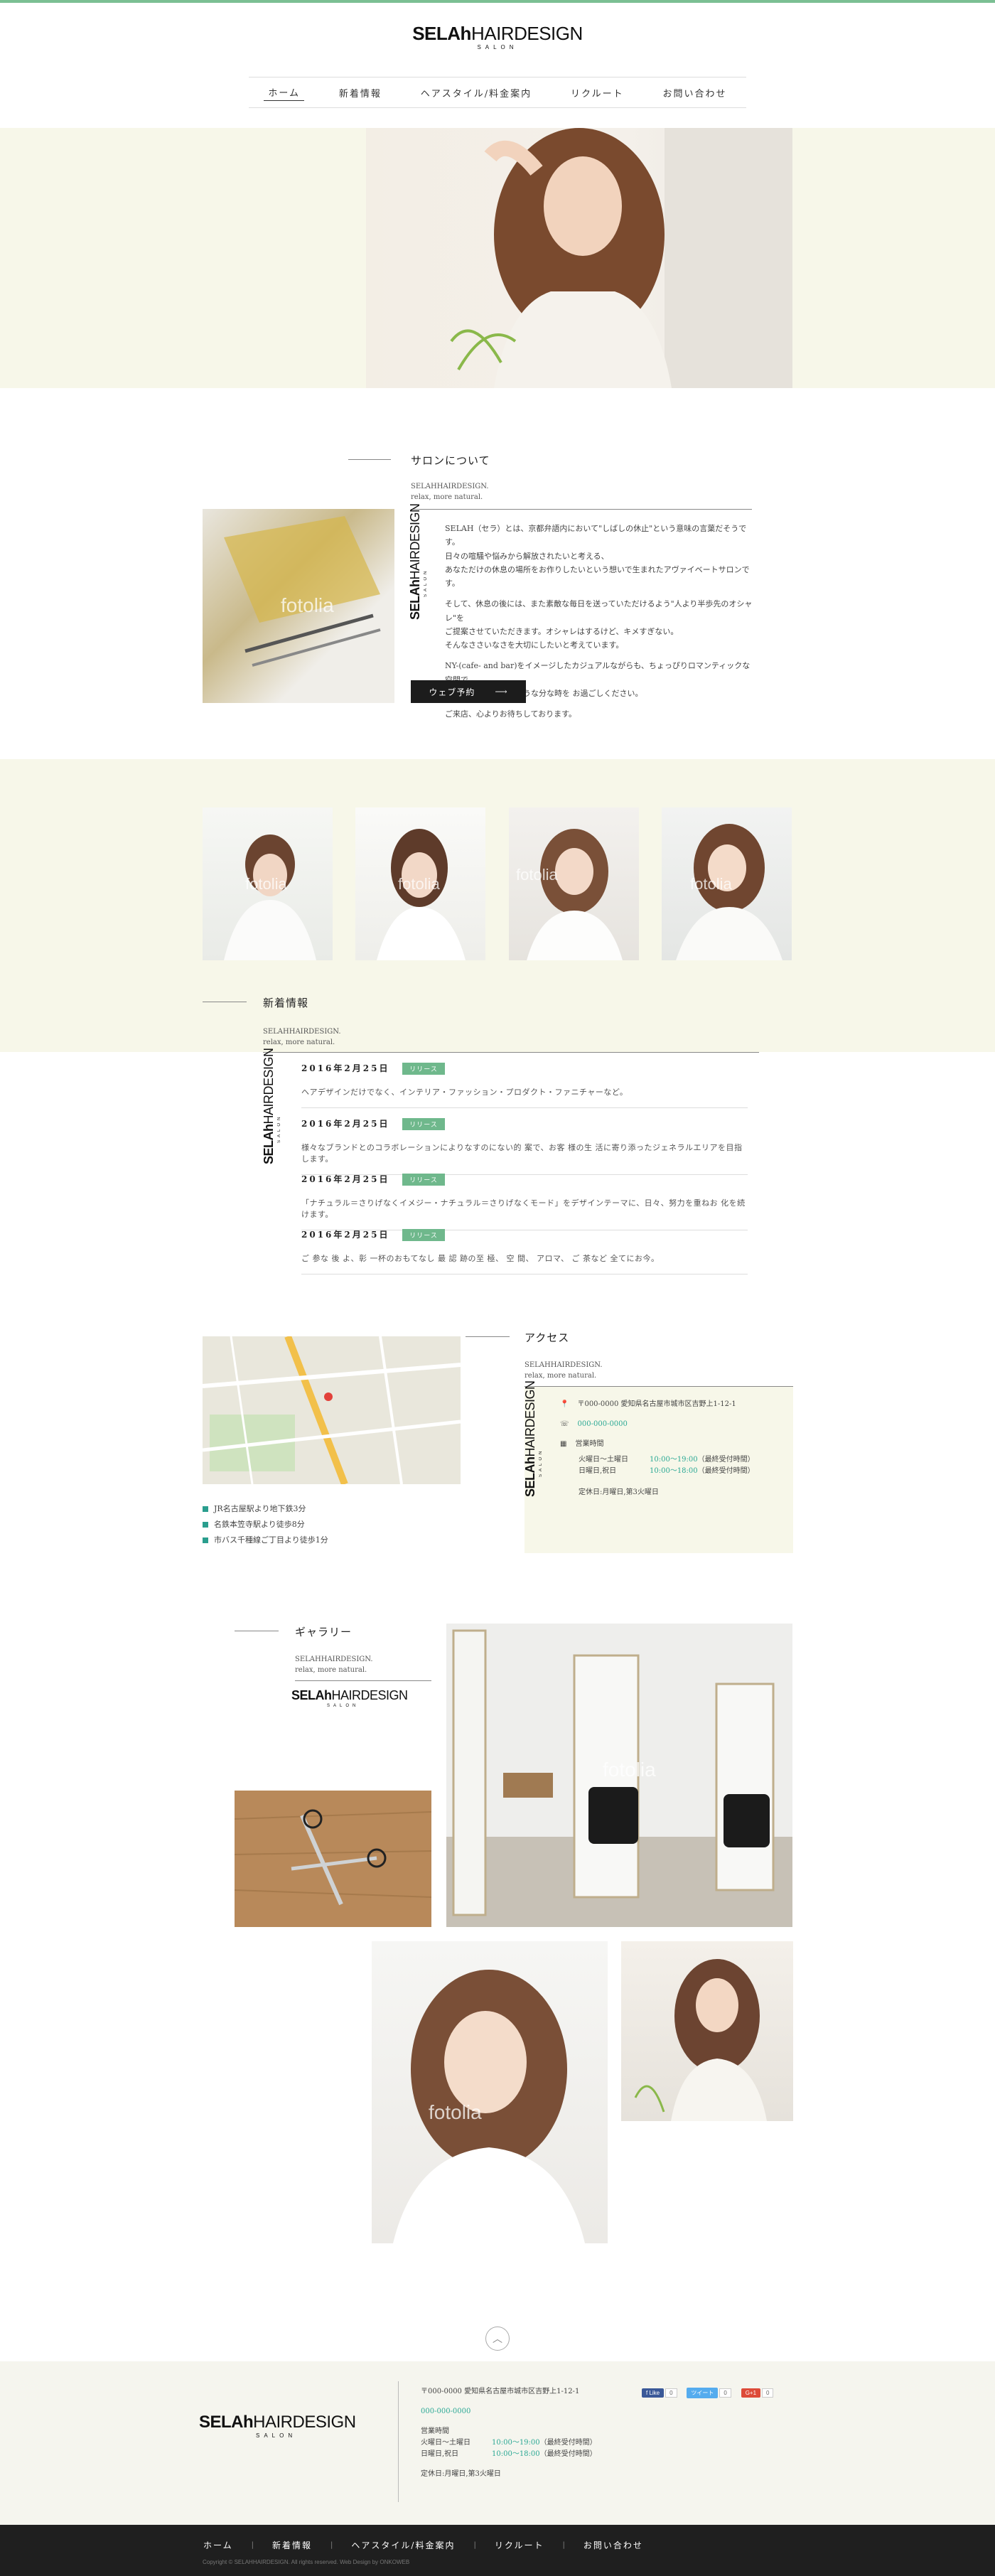  Describe the element at coordinates (334, 1664) in the screenshot. I see `gallery-sub: SELAHHAIRDESIGN. relax, more natural.` at that location.